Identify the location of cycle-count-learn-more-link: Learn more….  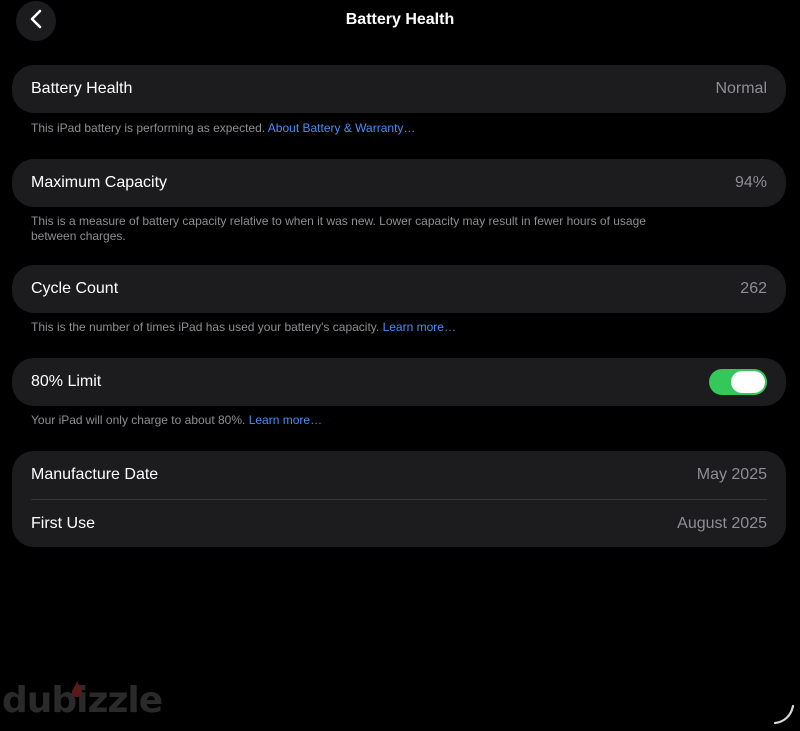
(419, 327).